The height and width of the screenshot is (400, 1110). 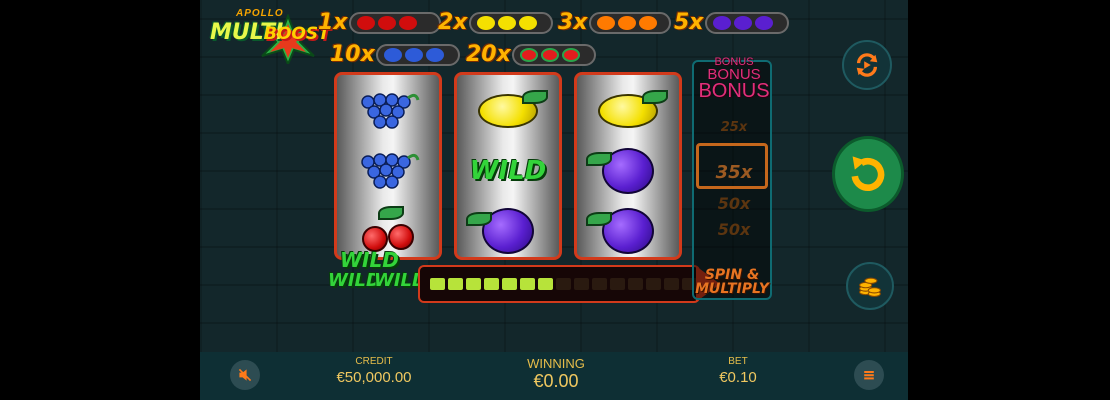 What do you see at coordinates (732, 166) in the screenshot?
I see `bonus-selected-frame` at bounding box center [732, 166].